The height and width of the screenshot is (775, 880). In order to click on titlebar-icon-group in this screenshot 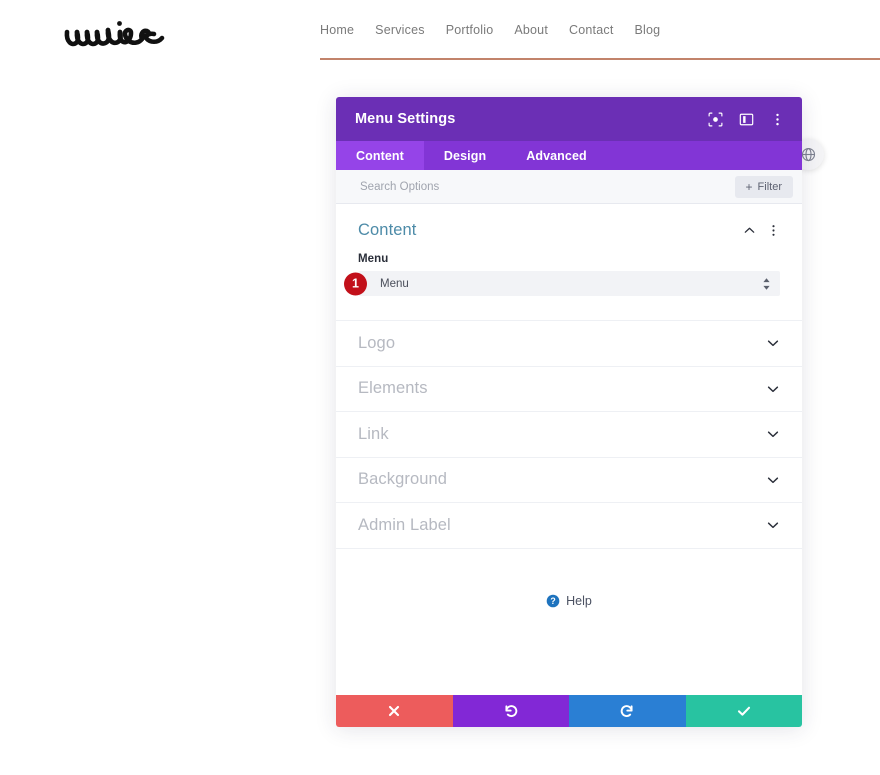, I will do `click(746, 119)`.